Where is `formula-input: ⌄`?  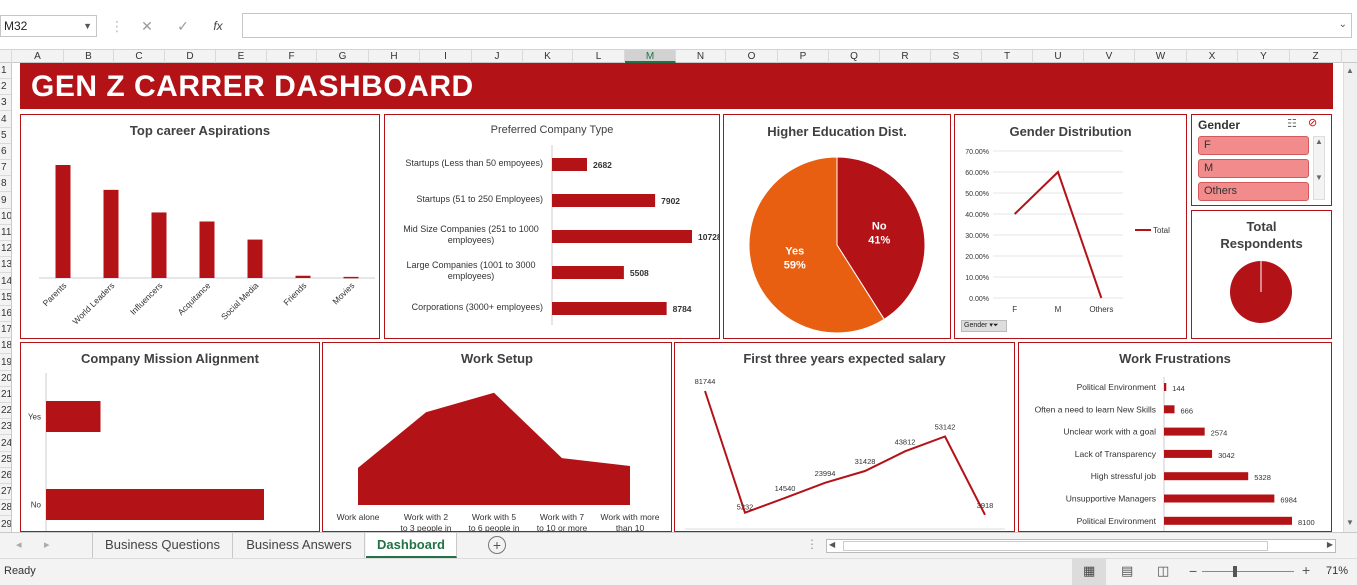
formula-input: ⌄ is located at coordinates (797, 25).